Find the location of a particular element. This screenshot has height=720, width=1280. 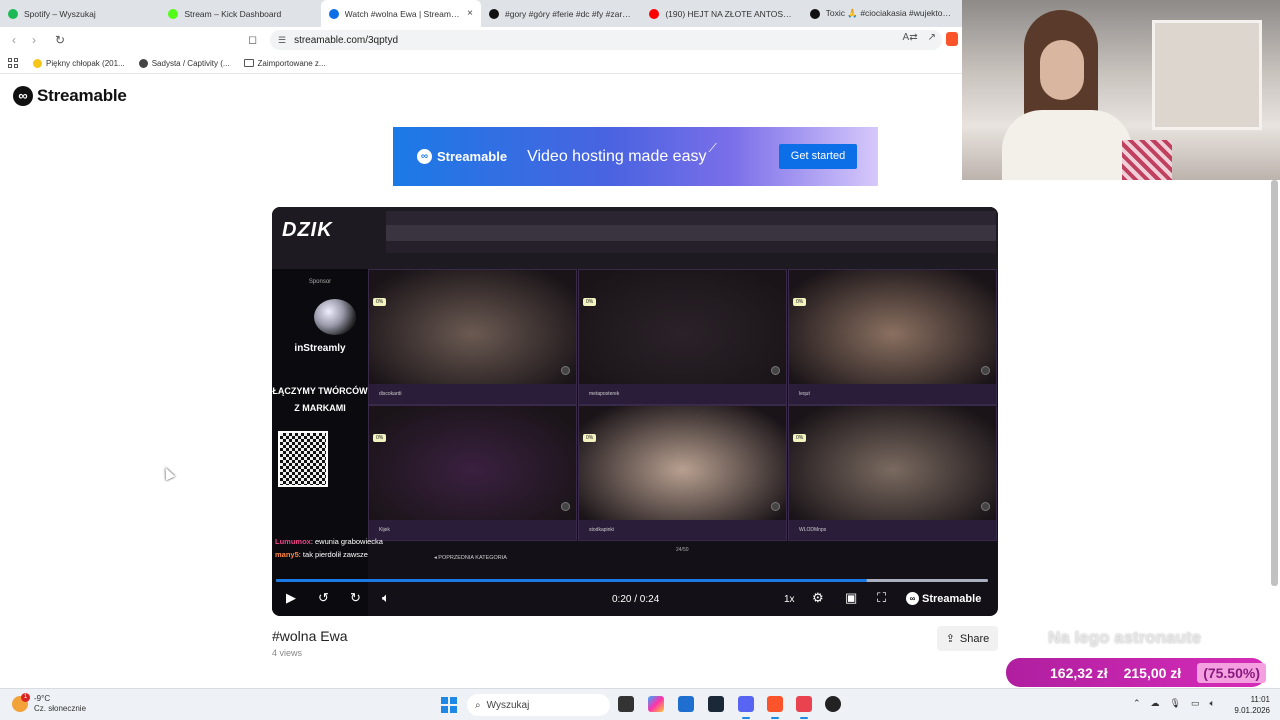

streamable-logo: ∞ Streamable is located at coordinates (70, 96).